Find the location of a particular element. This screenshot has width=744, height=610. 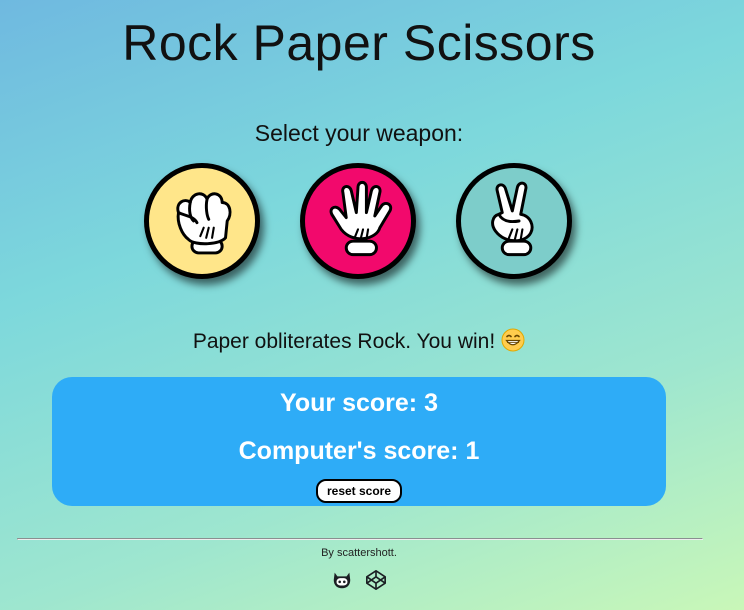

player-score: Your score: 3 is located at coordinates (359, 403).